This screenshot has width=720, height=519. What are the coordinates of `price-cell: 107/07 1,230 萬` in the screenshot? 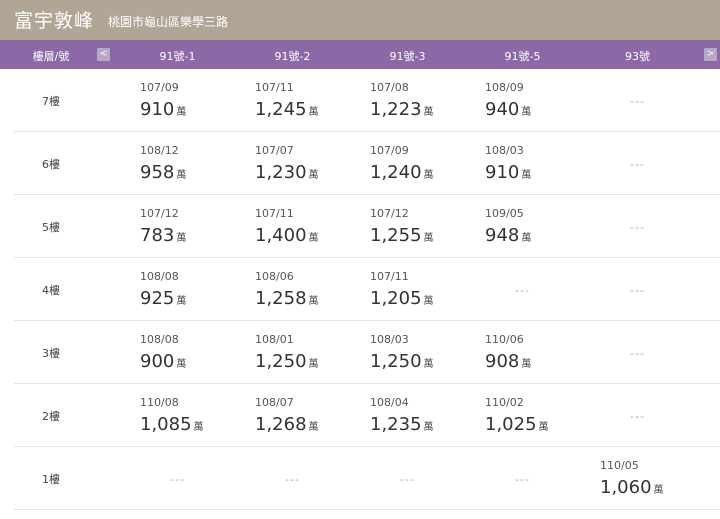 It's located at (312, 163).